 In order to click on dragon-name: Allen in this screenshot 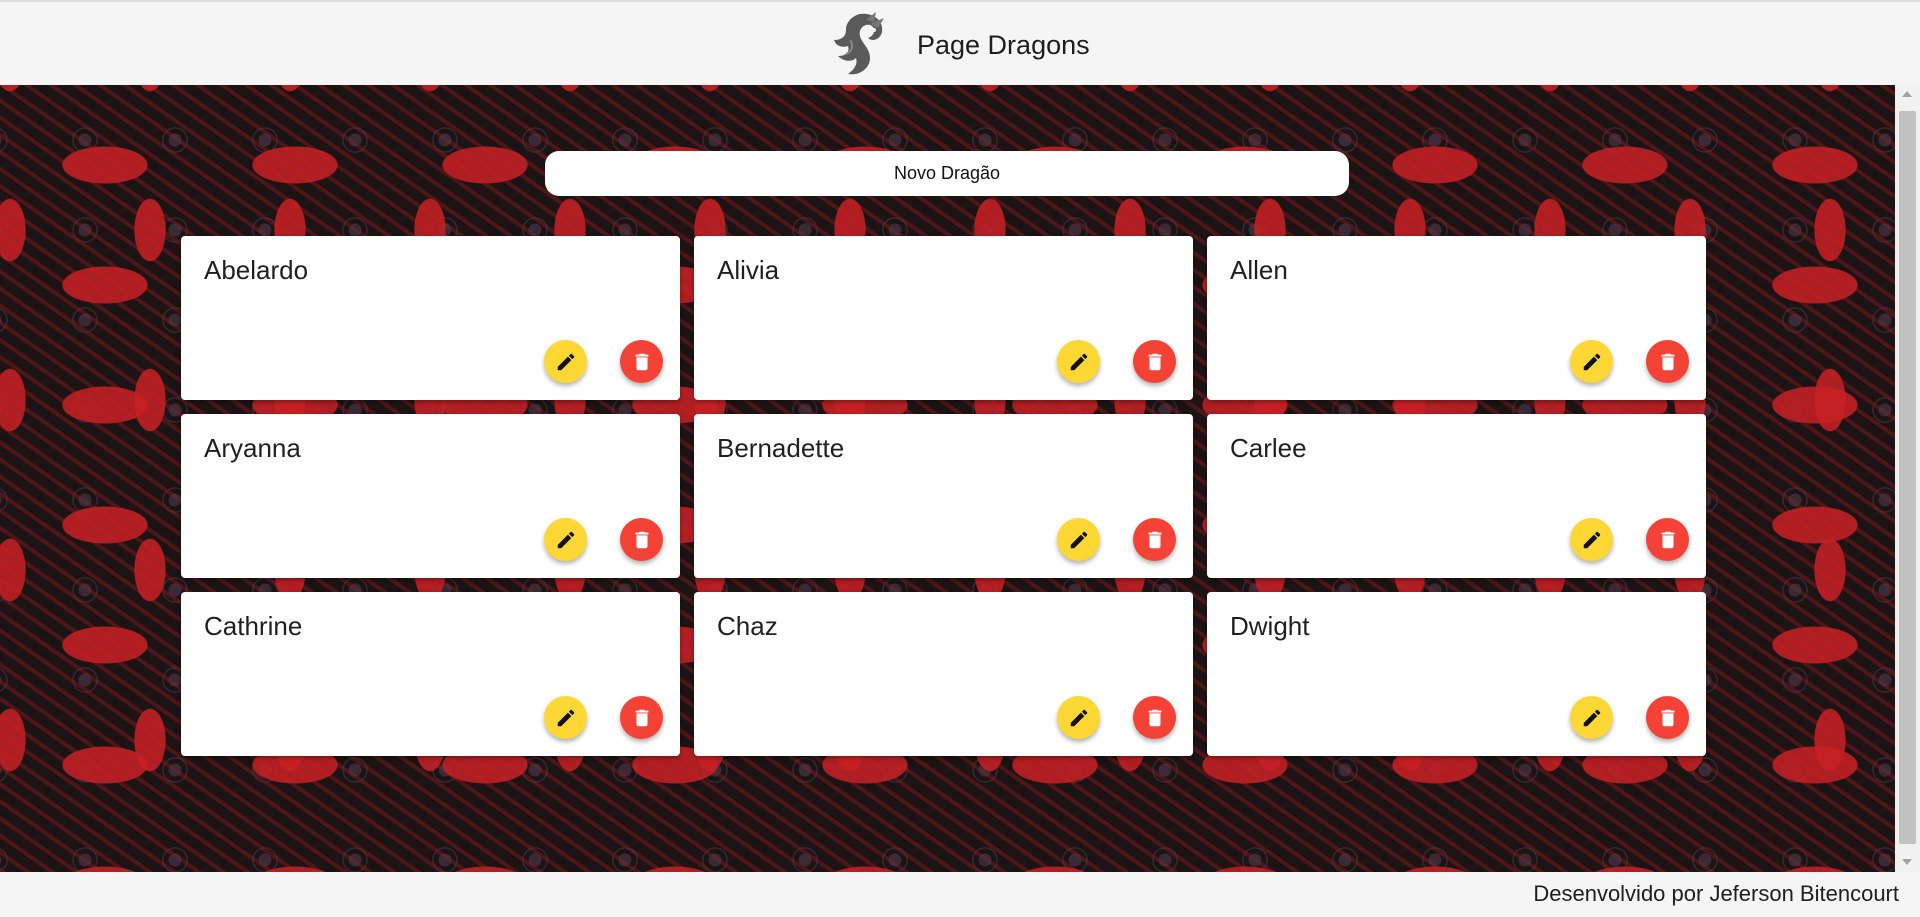, I will do `click(1259, 270)`.